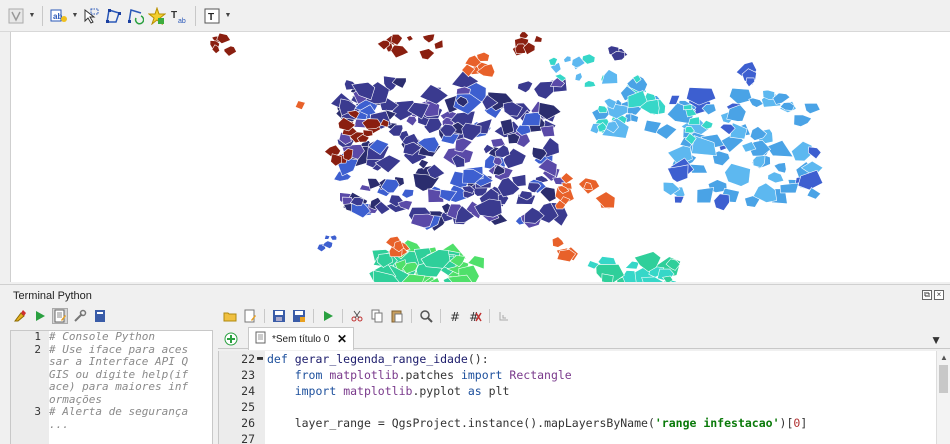 This screenshot has height=444, width=950. Describe the element at coordinates (397, 316) in the screenshot. I see `paste-icon` at that location.